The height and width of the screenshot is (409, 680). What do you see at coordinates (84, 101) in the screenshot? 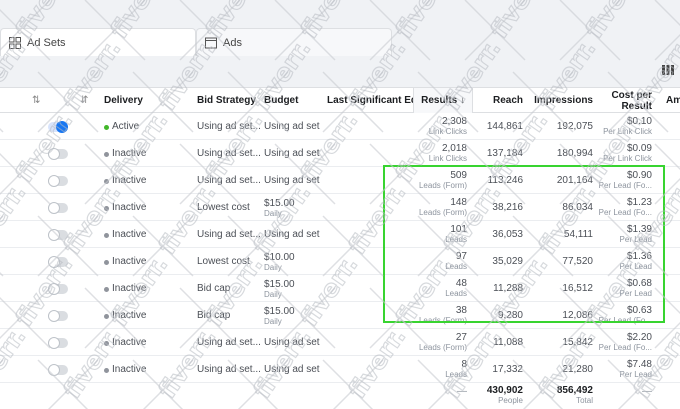
I see `info-icon: ⇵` at bounding box center [84, 101].